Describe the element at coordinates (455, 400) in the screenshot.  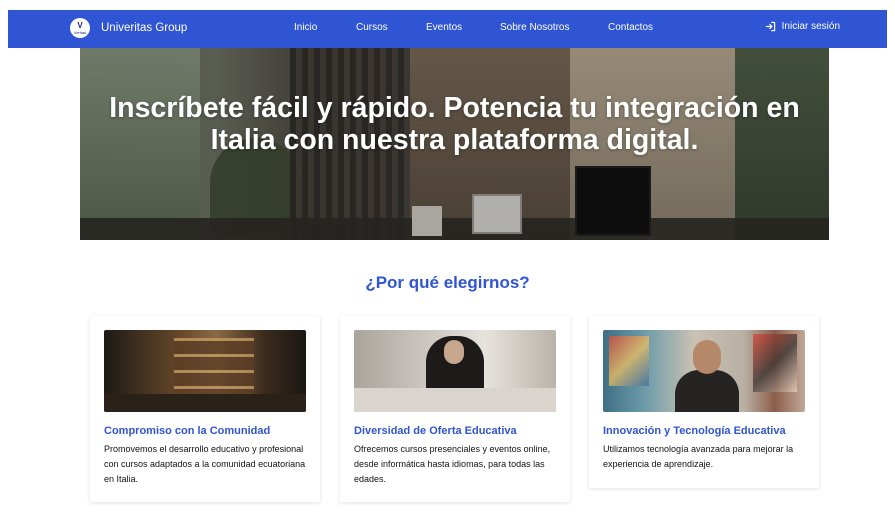
I see `table-top` at that location.